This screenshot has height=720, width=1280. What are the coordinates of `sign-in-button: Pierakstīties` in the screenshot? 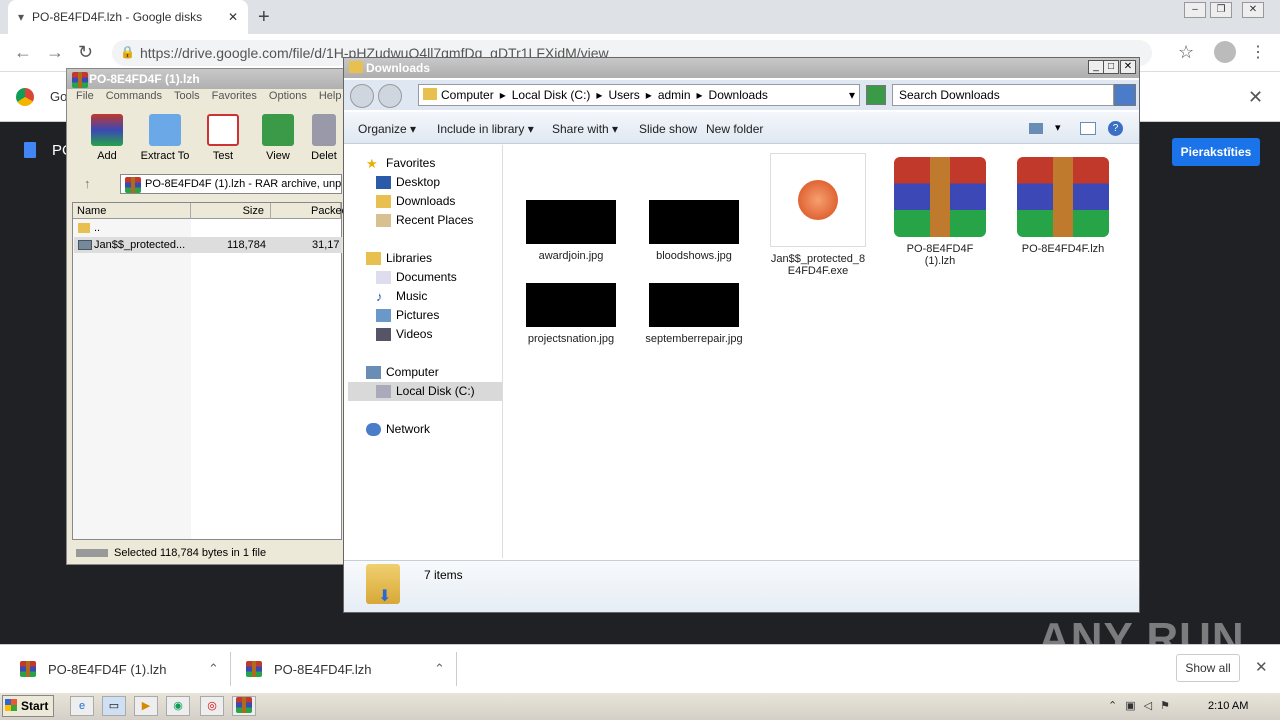 It's located at (1216, 152).